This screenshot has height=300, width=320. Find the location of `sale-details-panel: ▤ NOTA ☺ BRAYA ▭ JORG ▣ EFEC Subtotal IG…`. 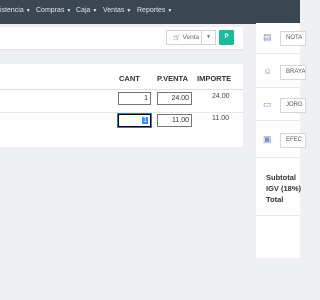

sale-details-panel: ▤ NOTA ☺ BRAYA ▭ JORG ▣ EFEC Subtotal IG… is located at coordinates (281, 140).